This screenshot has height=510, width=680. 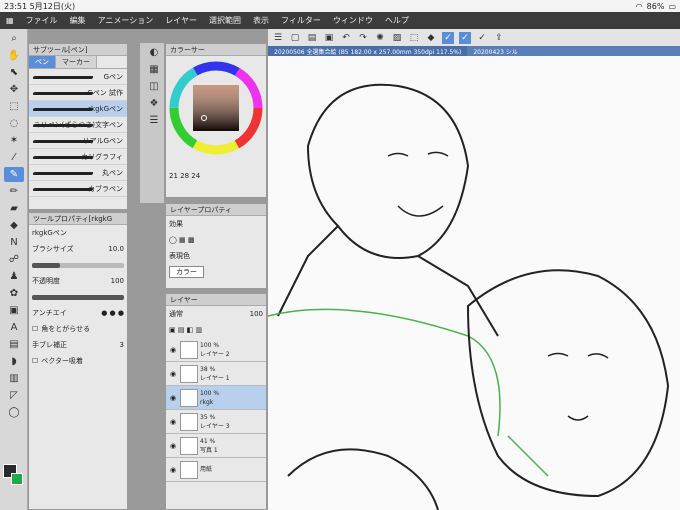 I want to click on blend-mode-select: 通常, so click(x=176, y=314).